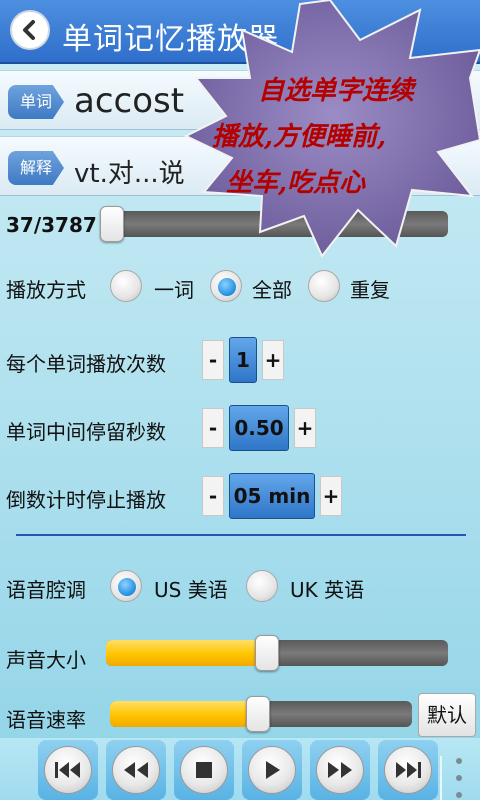 The height and width of the screenshot is (800, 480). I want to click on speed-slider, so click(261, 714).